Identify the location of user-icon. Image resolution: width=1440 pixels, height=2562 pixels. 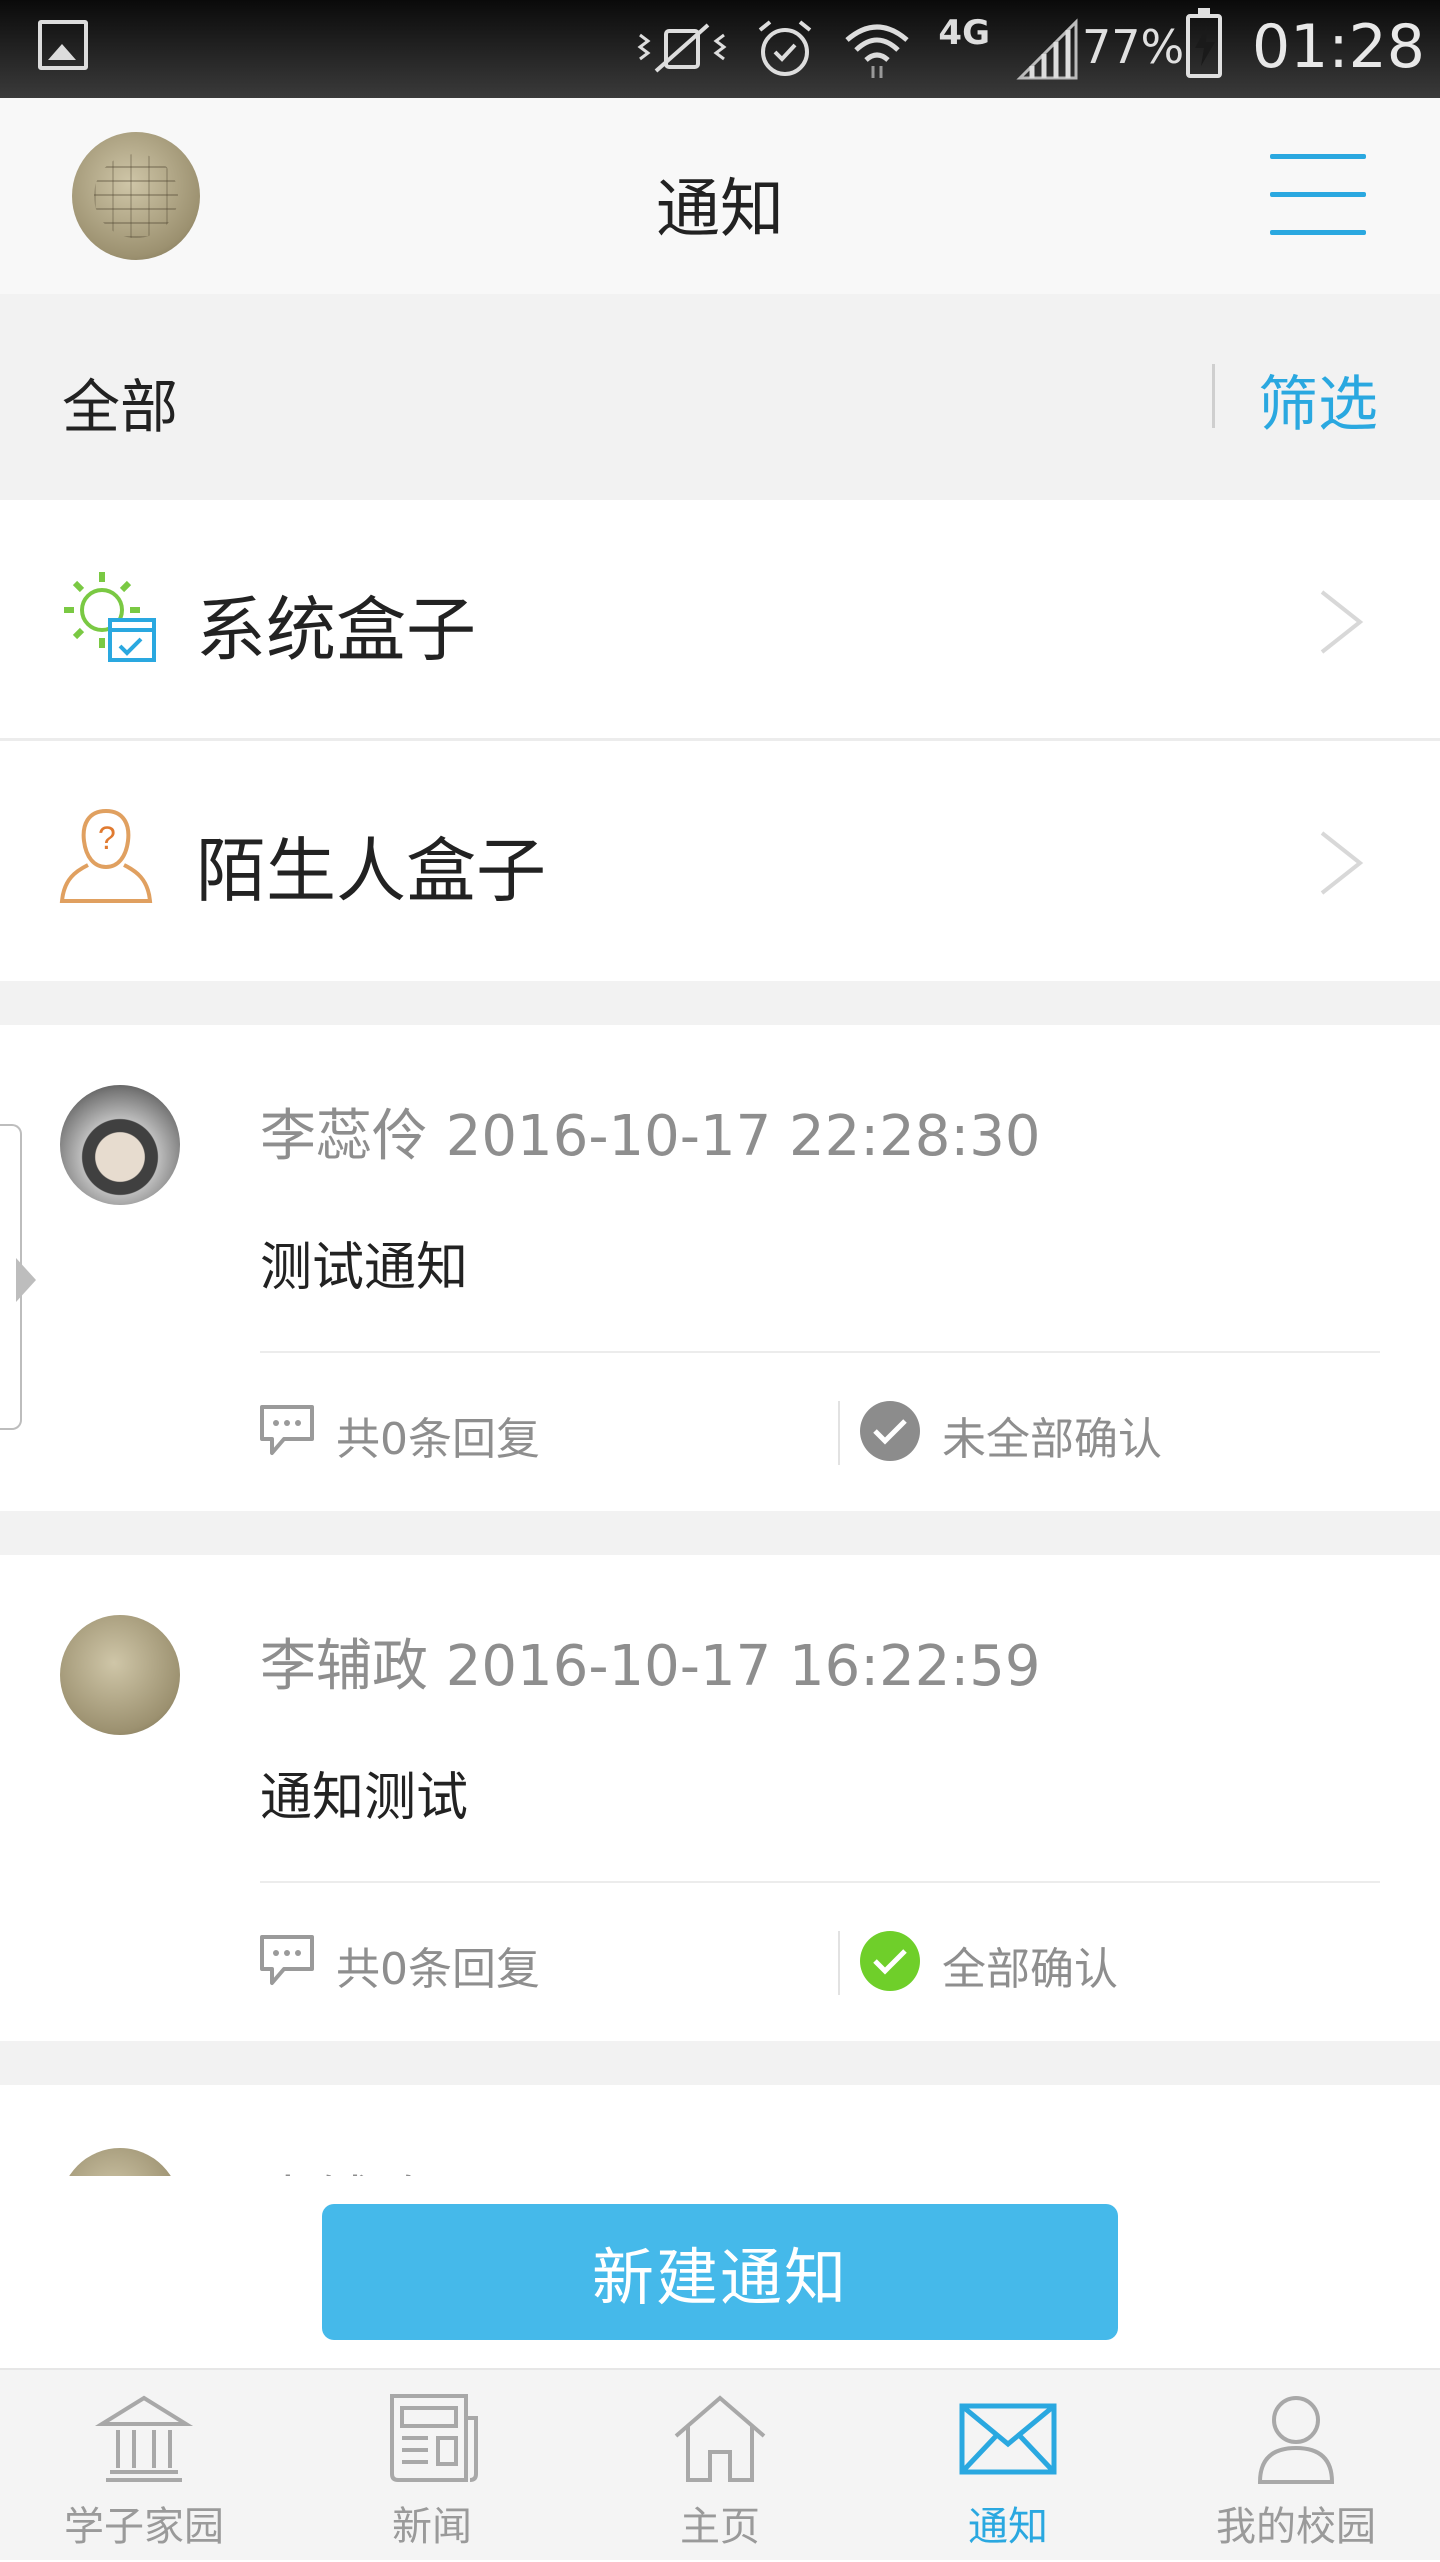
(1296, 2440).